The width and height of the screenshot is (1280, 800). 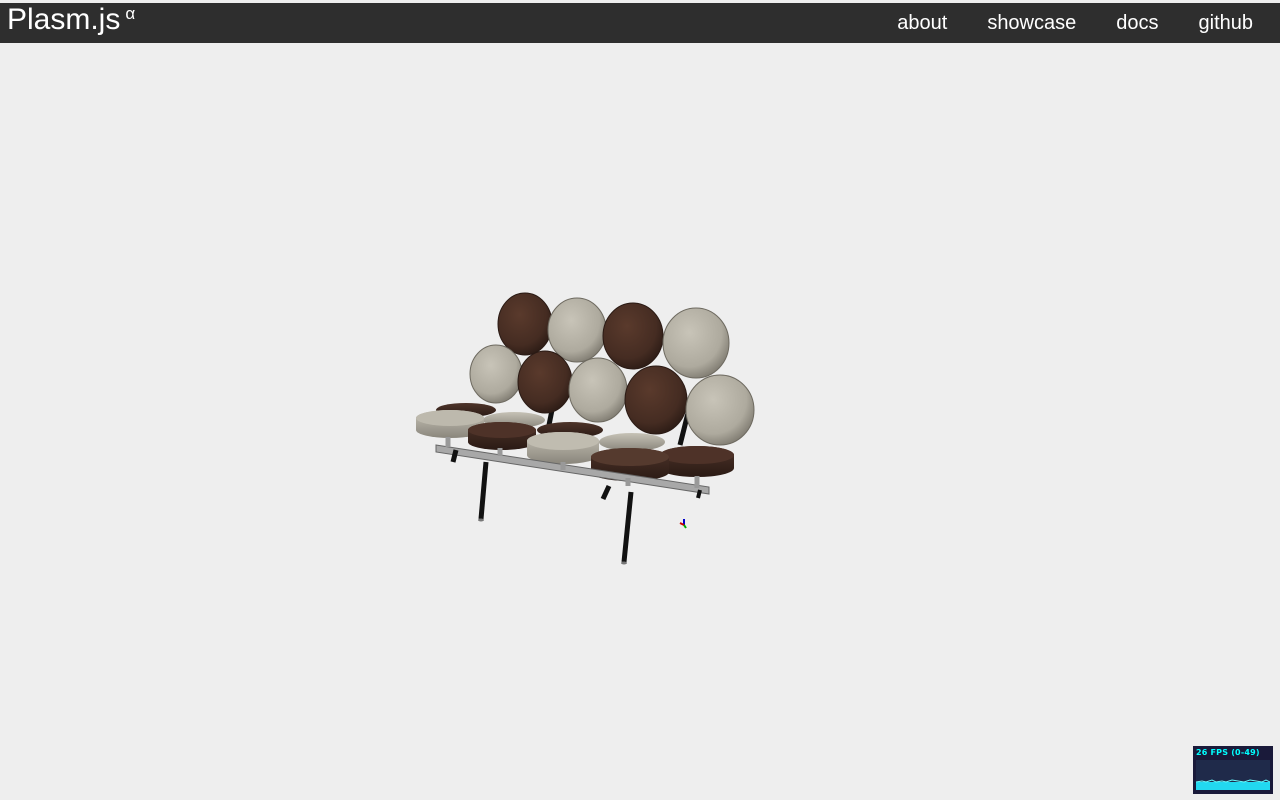 I want to click on main-nav: about showcase docs github, so click(x=1078, y=23).